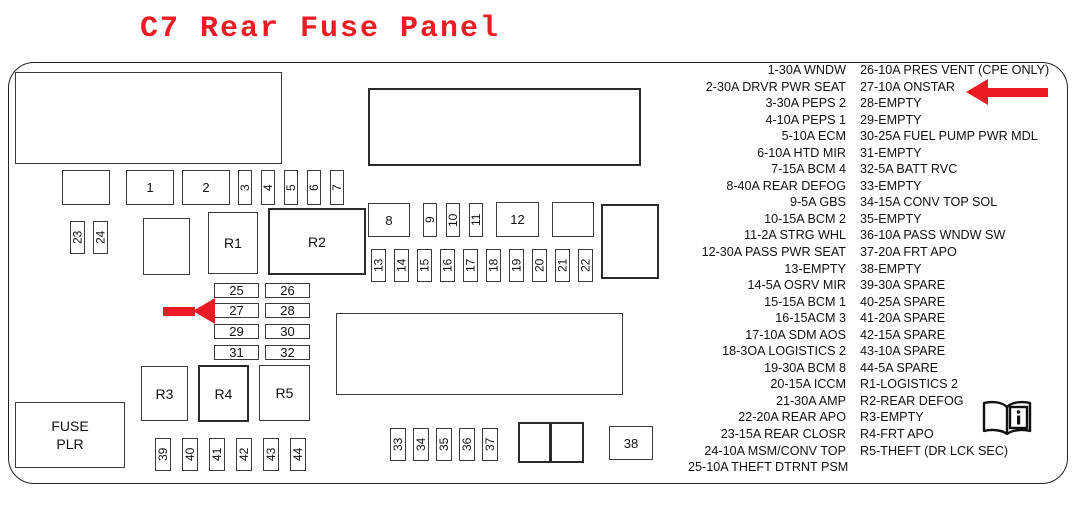 The height and width of the screenshot is (526, 1077). I want to click on relay-r5: R5, so click(284, 393).